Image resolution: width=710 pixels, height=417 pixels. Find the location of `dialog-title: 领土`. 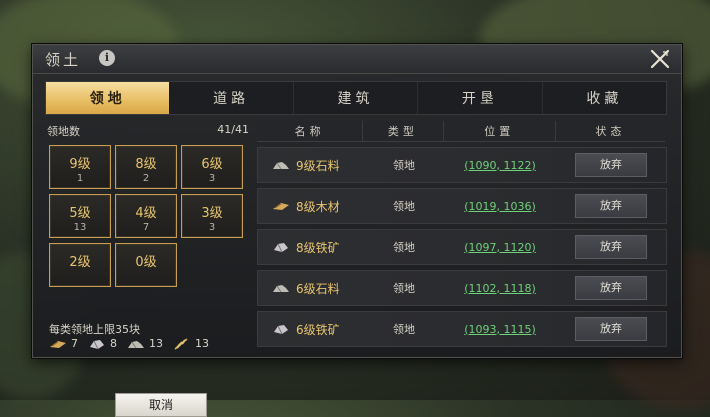

dialog-title: 领土 is located at coordinates (63, 60).